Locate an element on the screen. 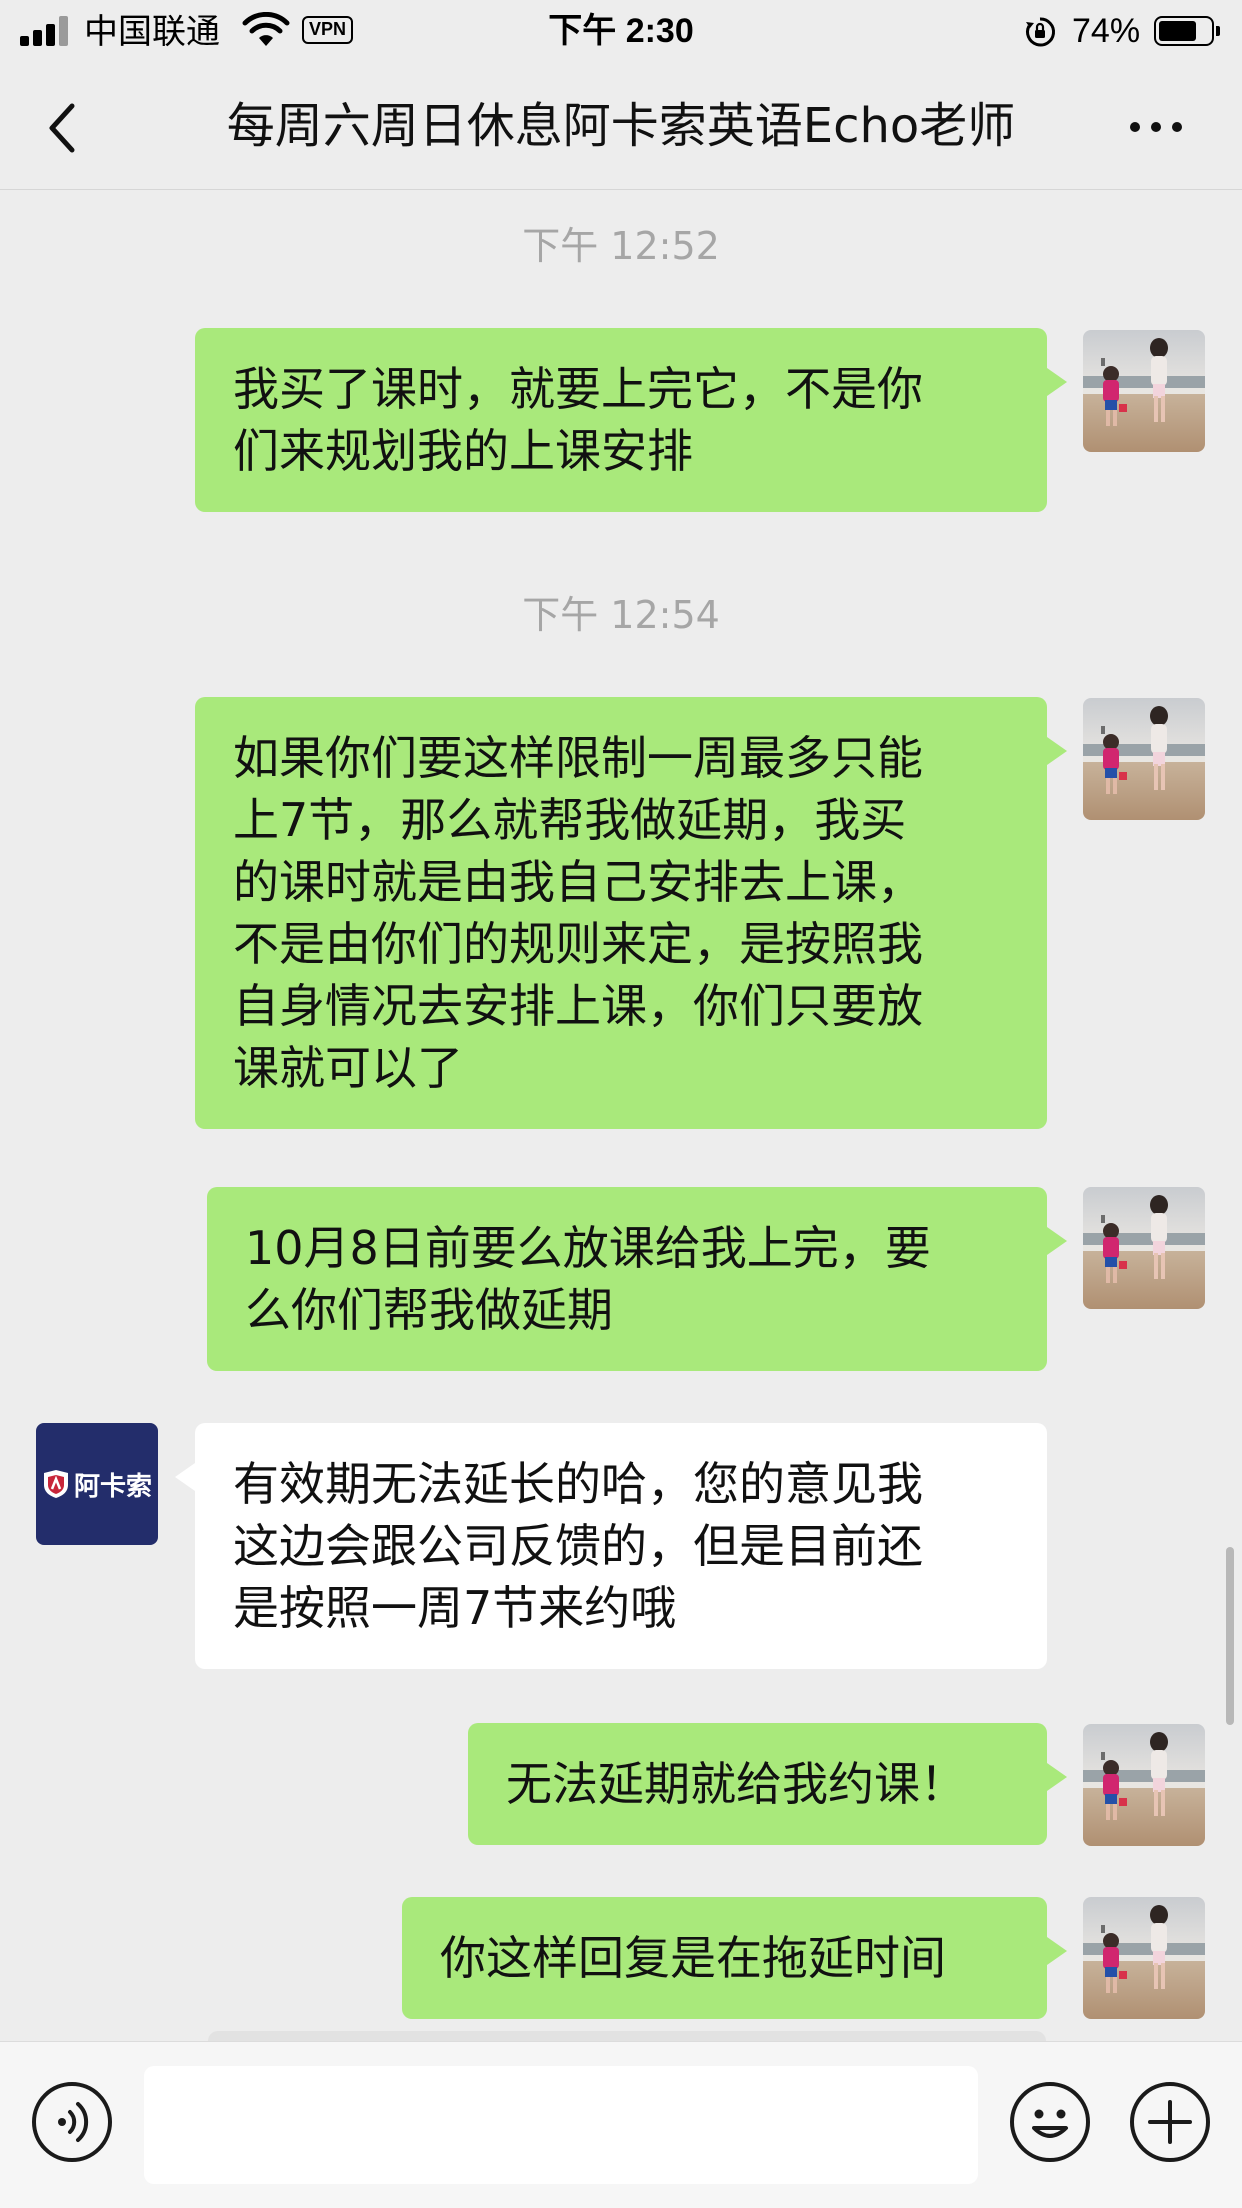 Image resolution: width=1242 pixels, height=2208 pixels. message-timestamp: 下午 12:54 is located at coordinates (621, 615).